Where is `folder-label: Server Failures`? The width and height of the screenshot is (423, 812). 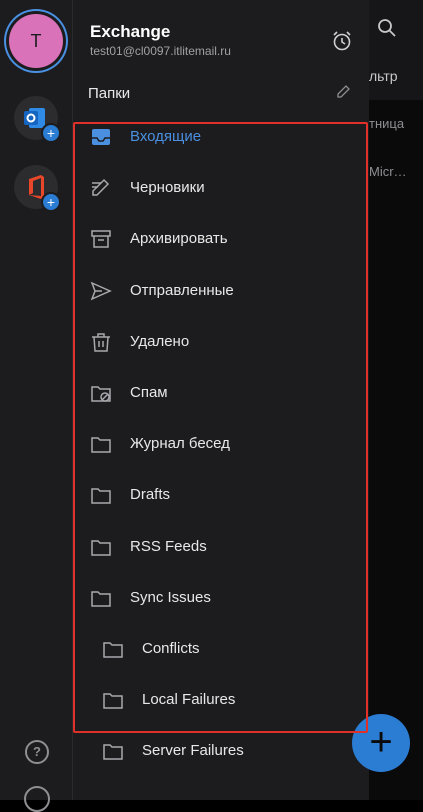
folder-label: Server Failures is located at coordinates (193, 751).